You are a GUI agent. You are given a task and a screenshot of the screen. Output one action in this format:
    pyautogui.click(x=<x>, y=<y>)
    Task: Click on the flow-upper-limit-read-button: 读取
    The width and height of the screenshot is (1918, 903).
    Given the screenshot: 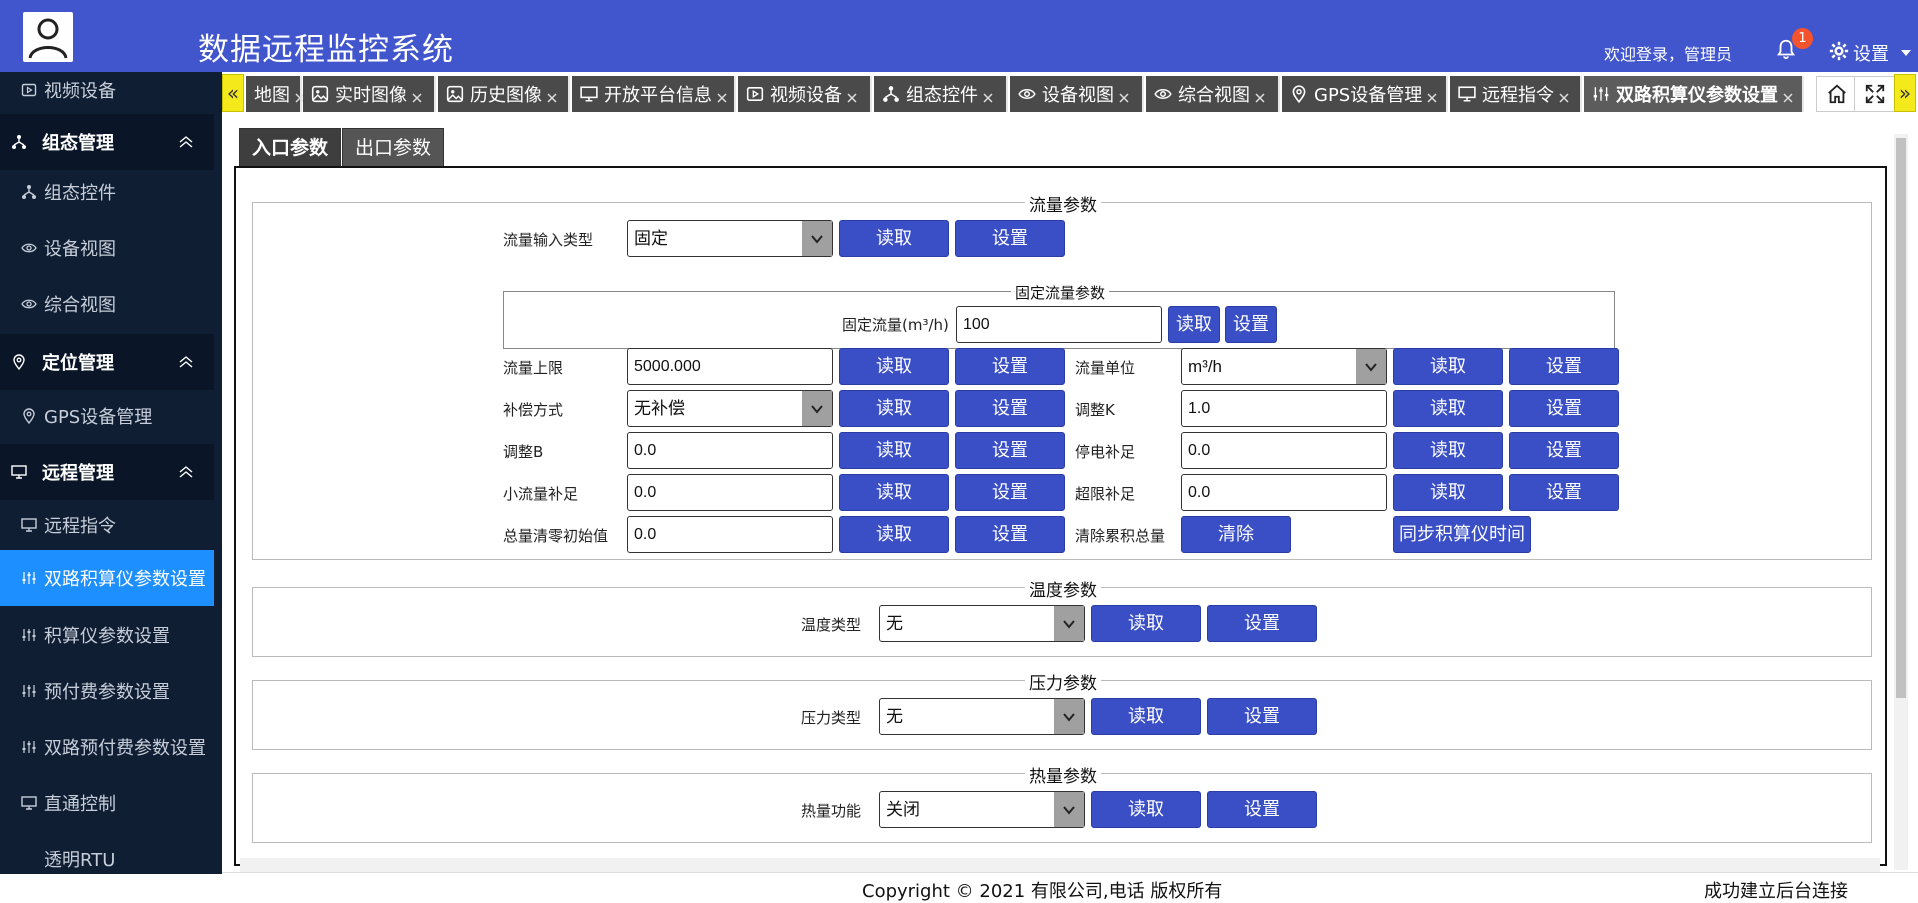 What is the action you would take?
    pyautogui.click(x=894, y=366)
    